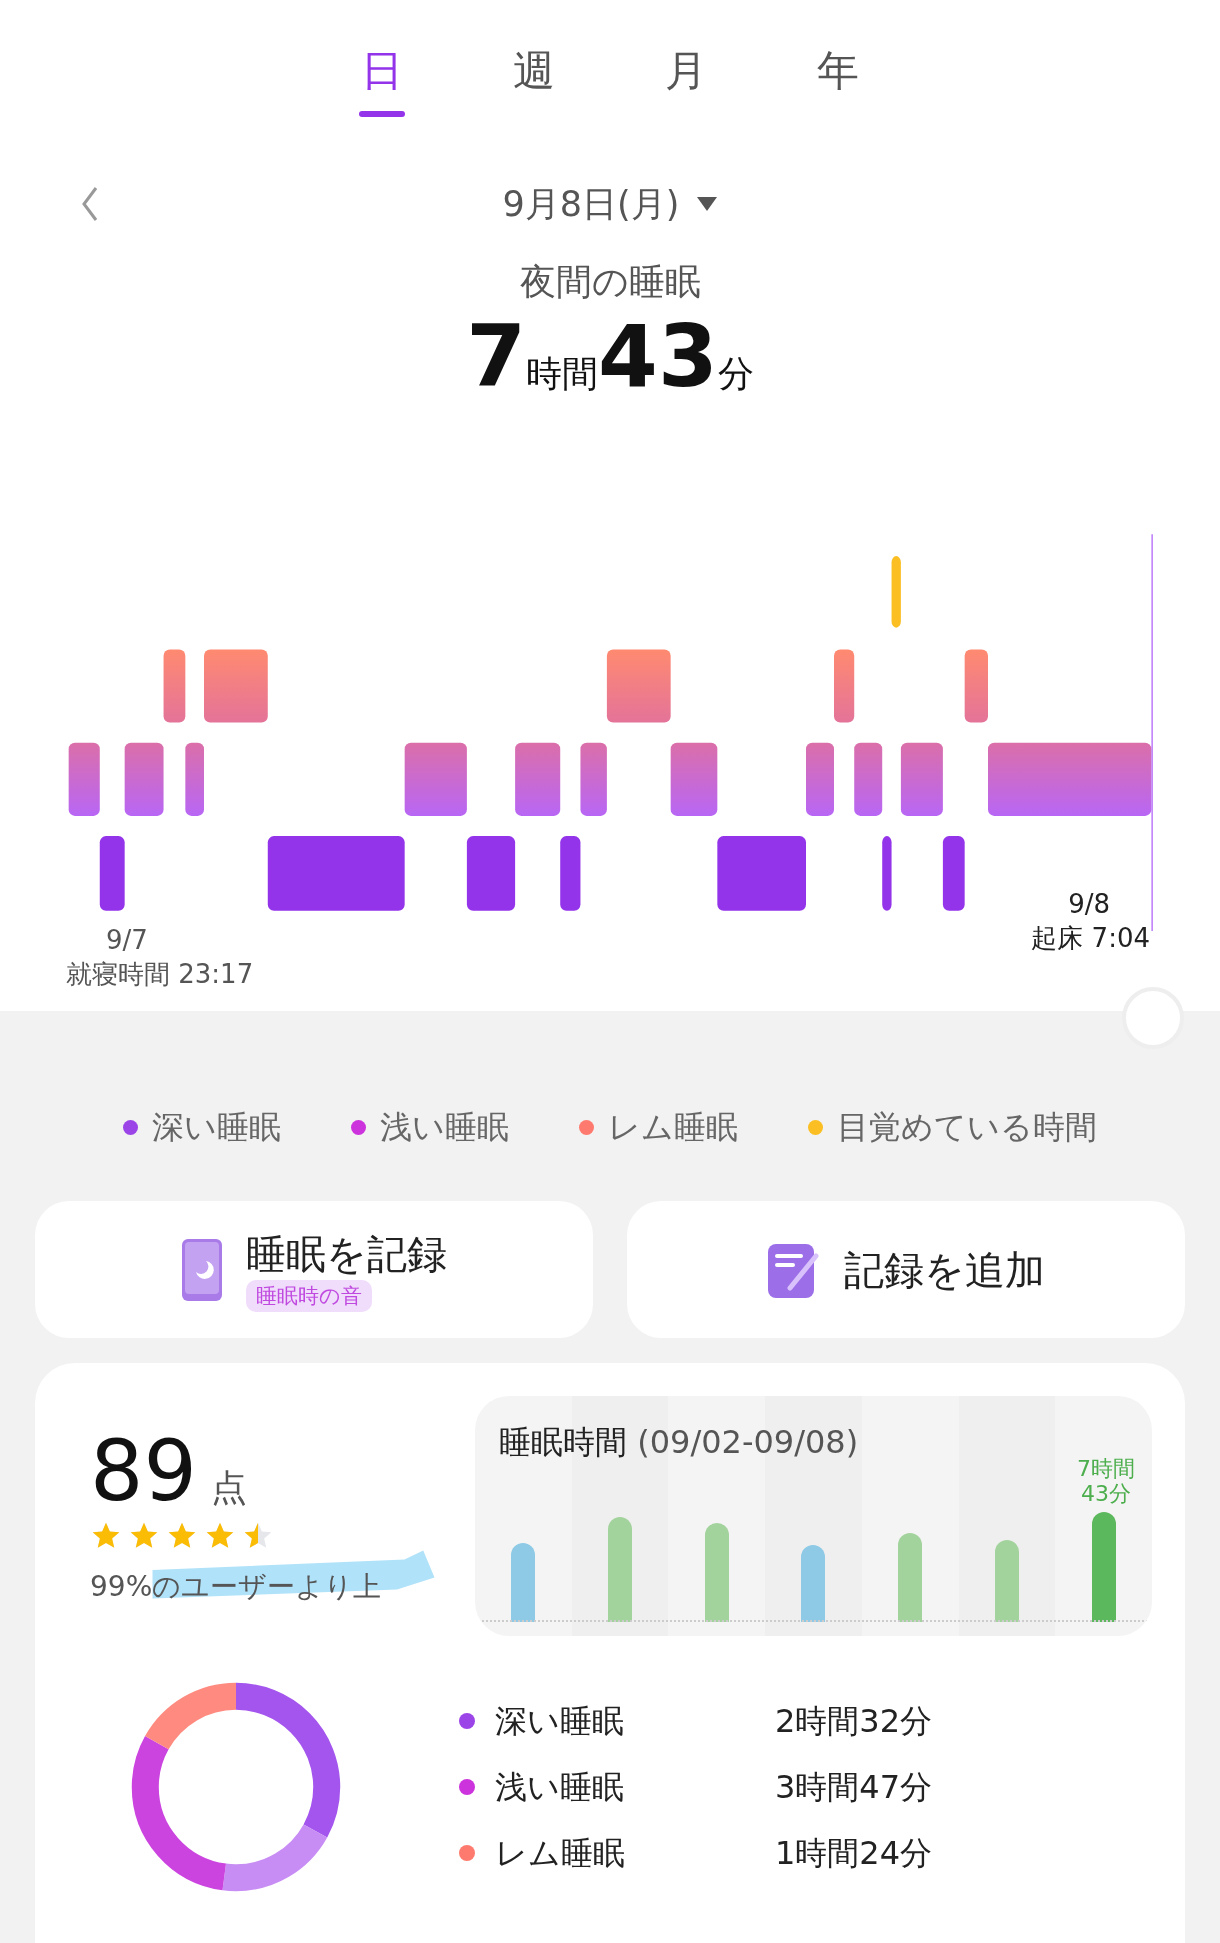 The image size is (1220, 1943). Describe the element at coordinates (216, 1127) in the screenshot. I see `legend-label: 深い睡眠` at that location.